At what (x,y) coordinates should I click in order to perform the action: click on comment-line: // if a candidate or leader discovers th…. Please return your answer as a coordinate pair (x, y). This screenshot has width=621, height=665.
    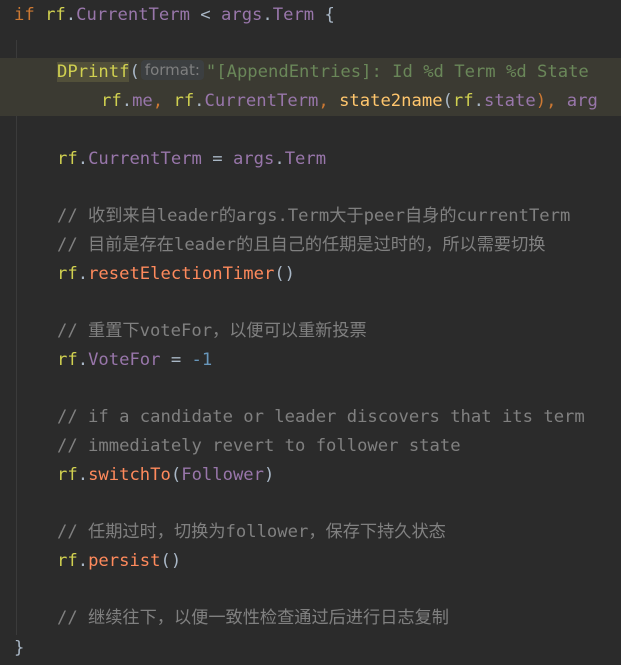
    Looking at the image, I should click on (321, 417).